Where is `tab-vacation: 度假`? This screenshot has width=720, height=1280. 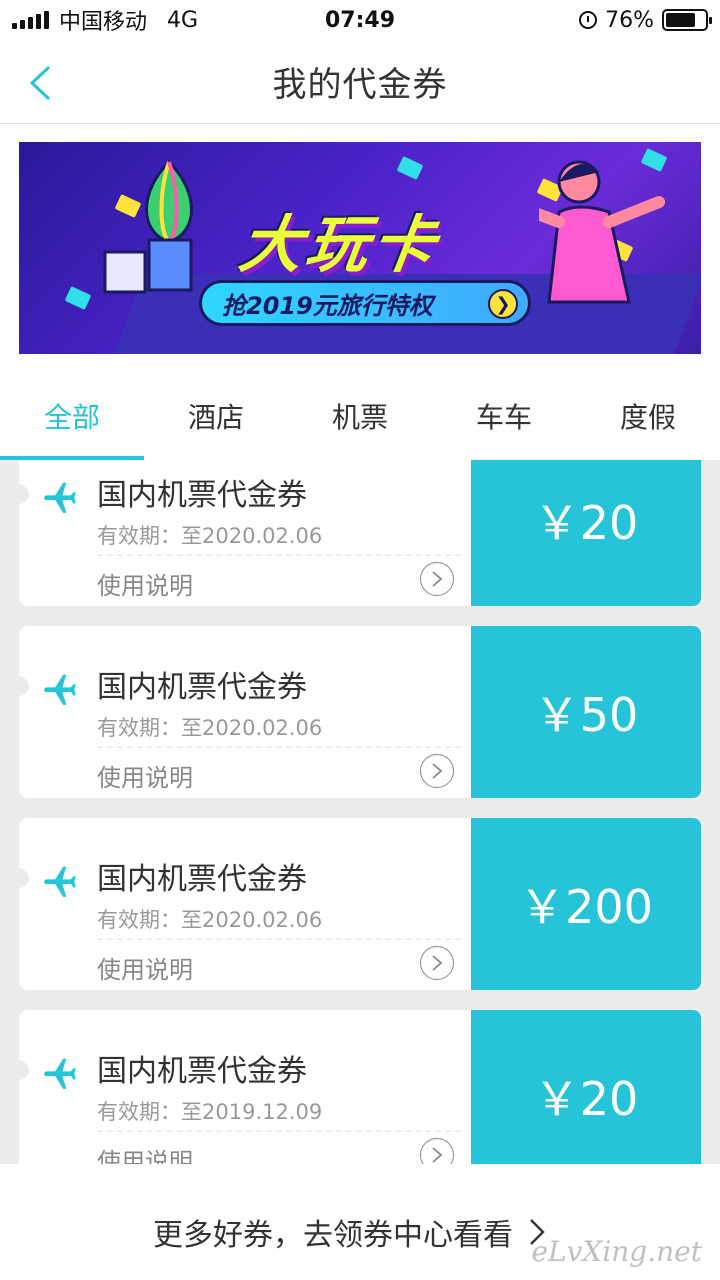
tab-vacation: 度假 is located at coordinates (648, 420).